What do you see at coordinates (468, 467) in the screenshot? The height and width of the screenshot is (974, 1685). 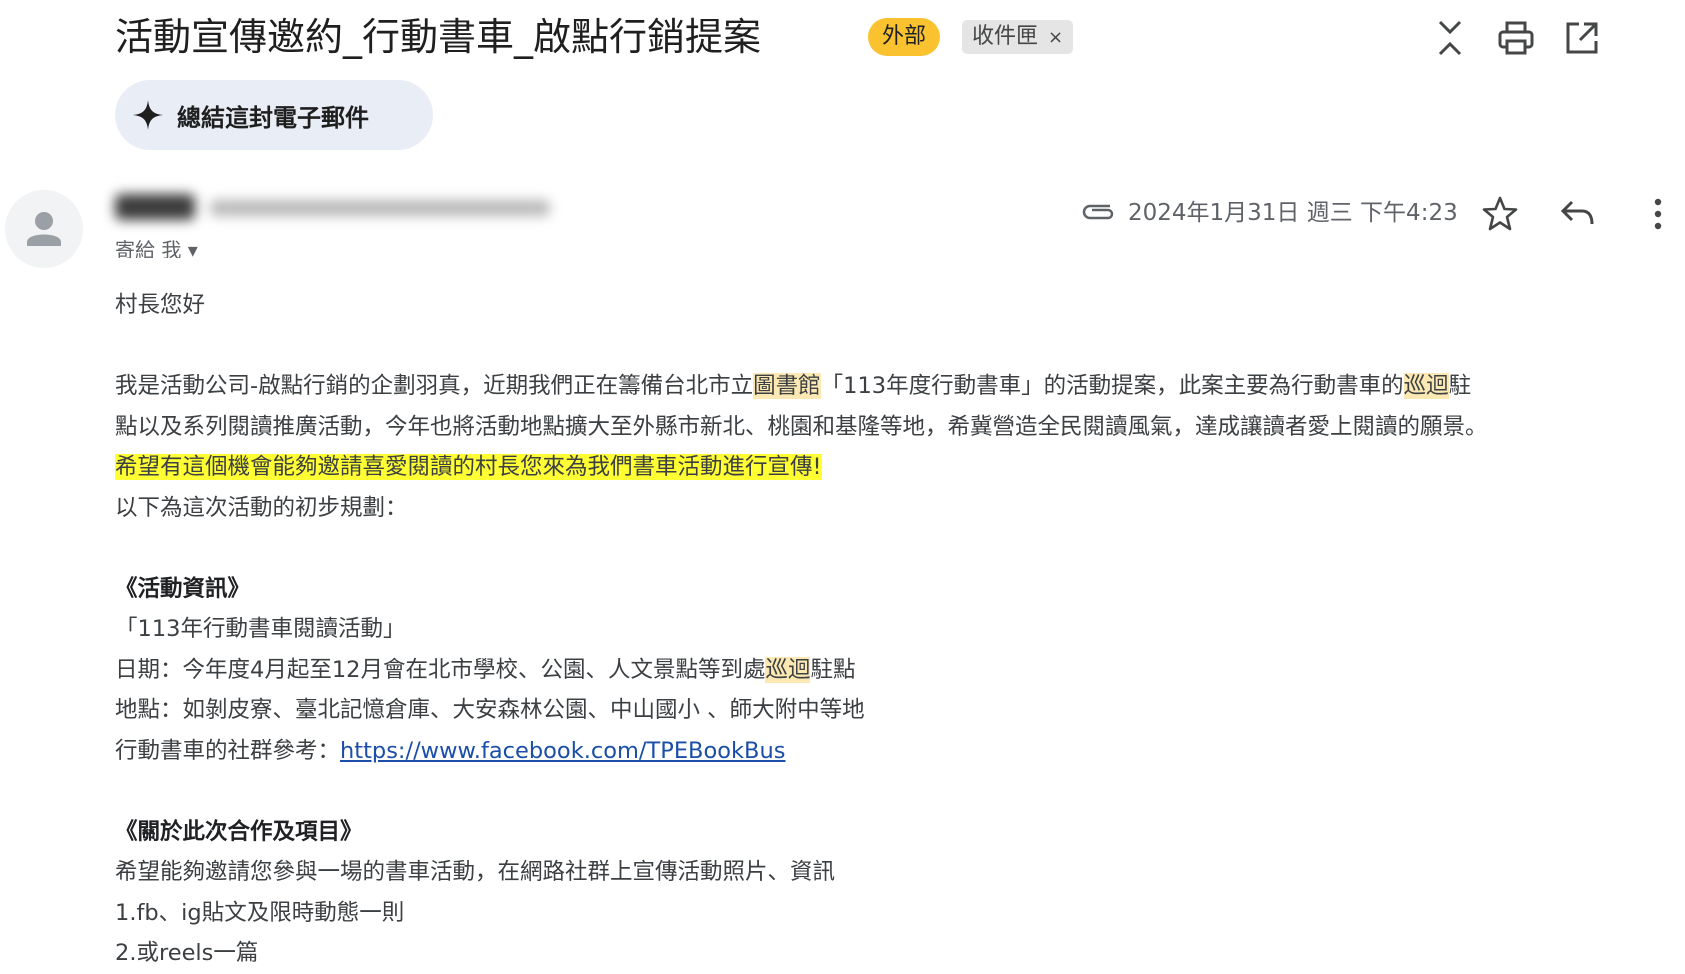 I see `yellow-highlight: 希望有這個機會能夠邀請喜愛閱讀的村長您來為我們書車活動進行宣傳!` at bounding box center [468, 467].